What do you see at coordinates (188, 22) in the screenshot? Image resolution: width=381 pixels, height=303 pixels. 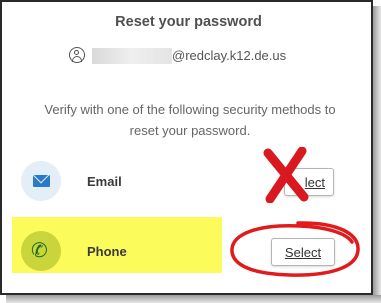 I see `dialog-title: Reset your password` at bounding box center [188, 22].